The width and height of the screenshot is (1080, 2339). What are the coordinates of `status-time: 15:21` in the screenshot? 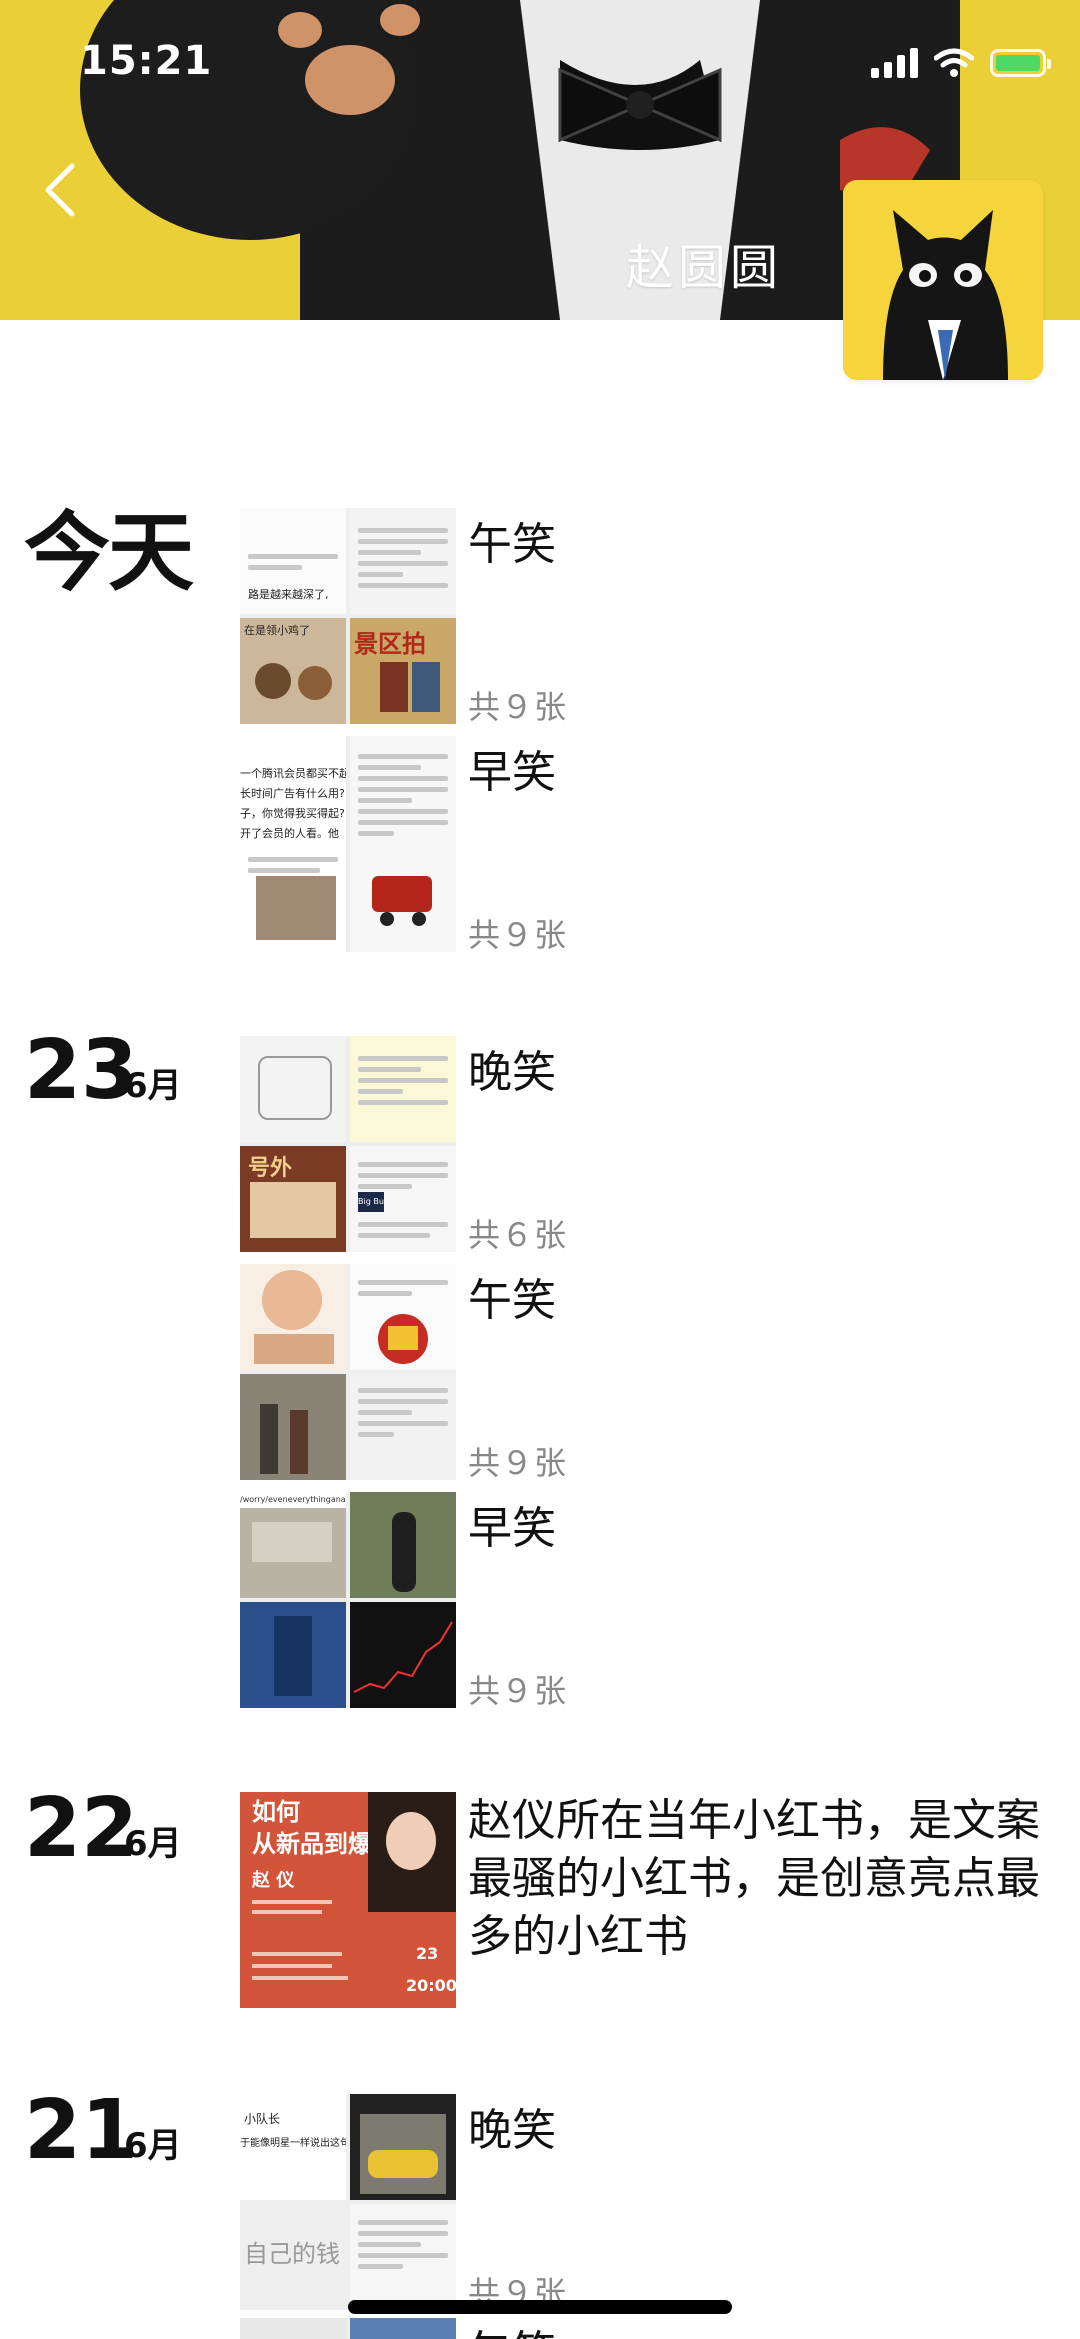 It's located at (146, 61).